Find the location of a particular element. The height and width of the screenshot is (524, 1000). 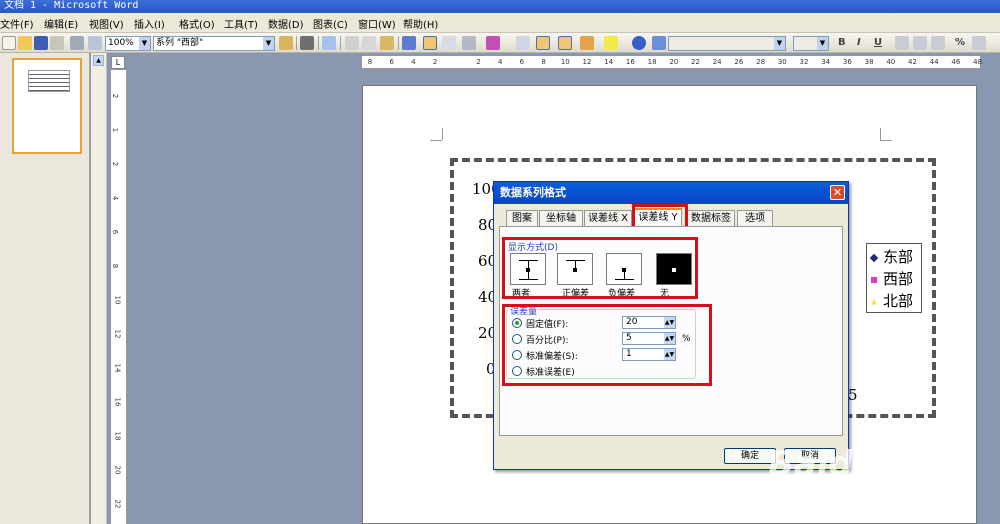

zoom-select: 100% ▼ is located at coordinates (128, 43).